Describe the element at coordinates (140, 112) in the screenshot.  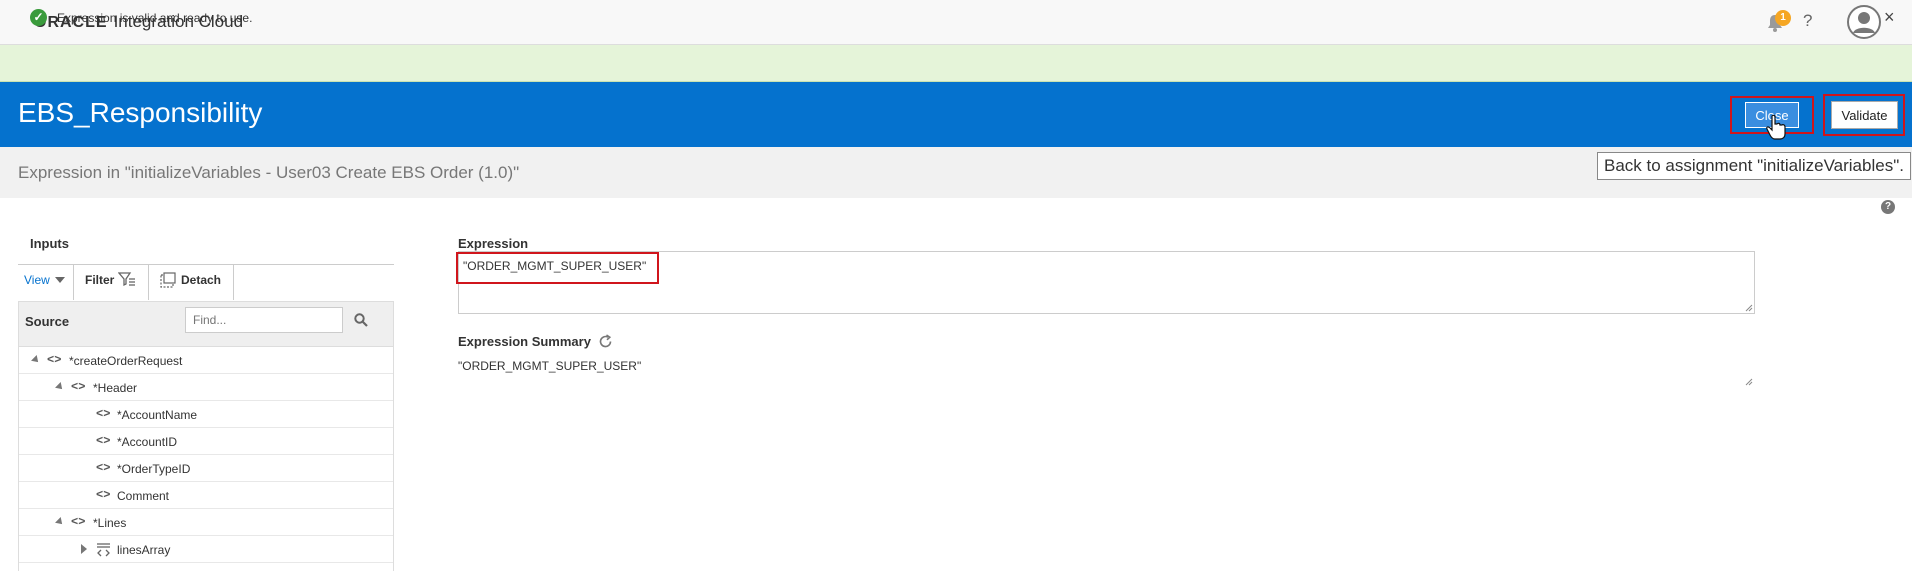
I see `page-title: EBS_Responsibility` at that location.